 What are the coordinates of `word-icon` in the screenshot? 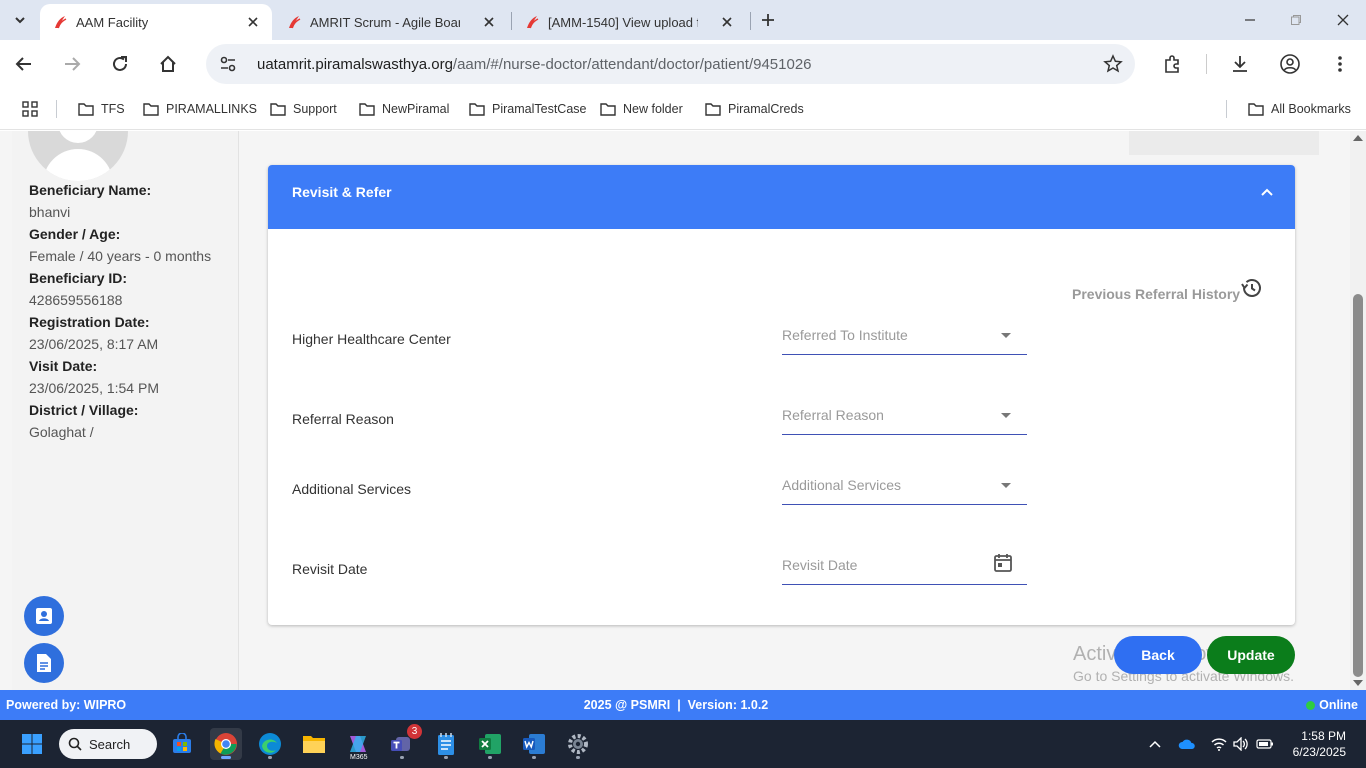 It's located at (534, 744).